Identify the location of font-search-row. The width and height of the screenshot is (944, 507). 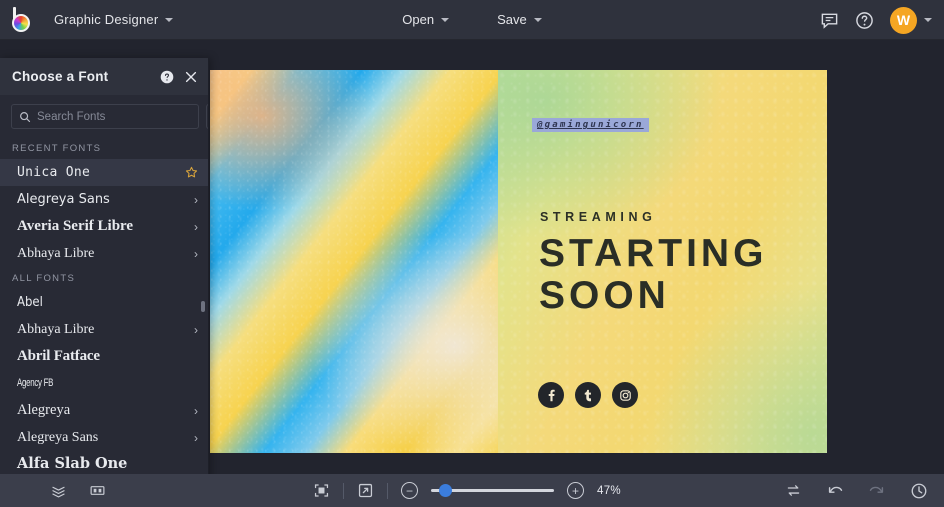
(104, 116).